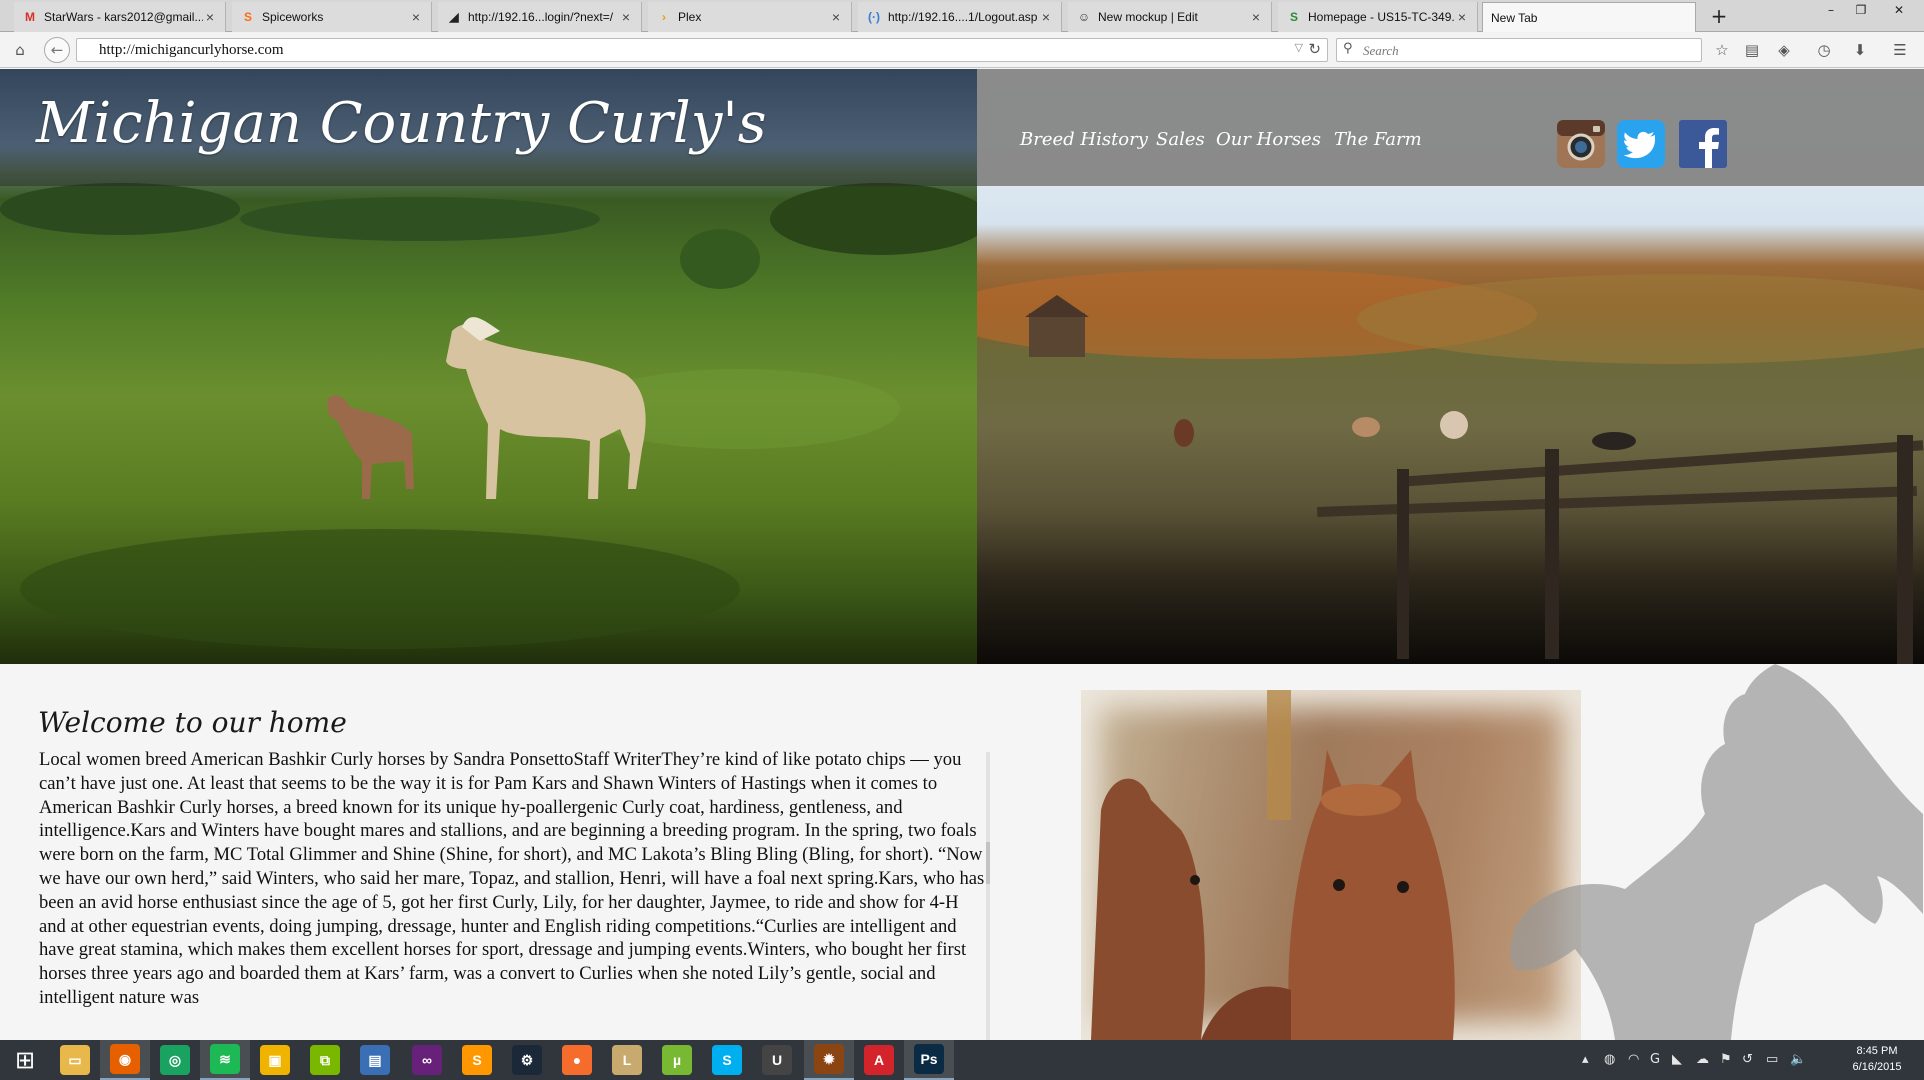 Image resolution: width=1924 pixels, height=1080 pixels. Describe the element at coordinates (1655, 1059) in the screenshot. I see `g-hub-tray-icon: G` at that location.